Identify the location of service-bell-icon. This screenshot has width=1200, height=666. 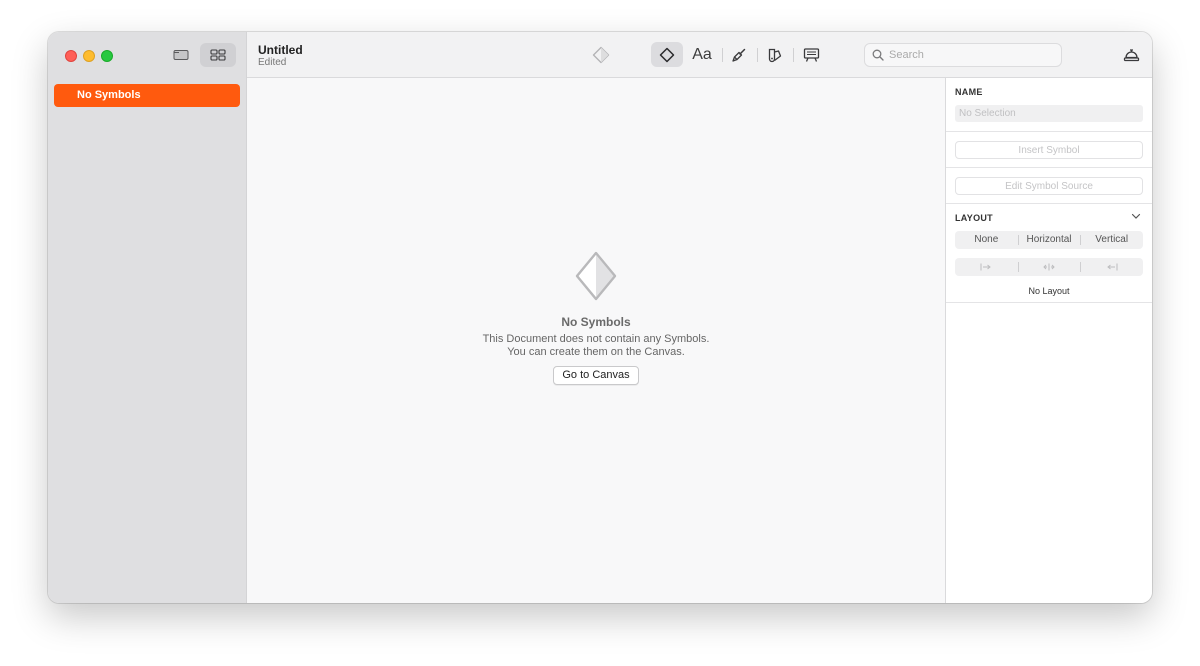
(1131, 54).